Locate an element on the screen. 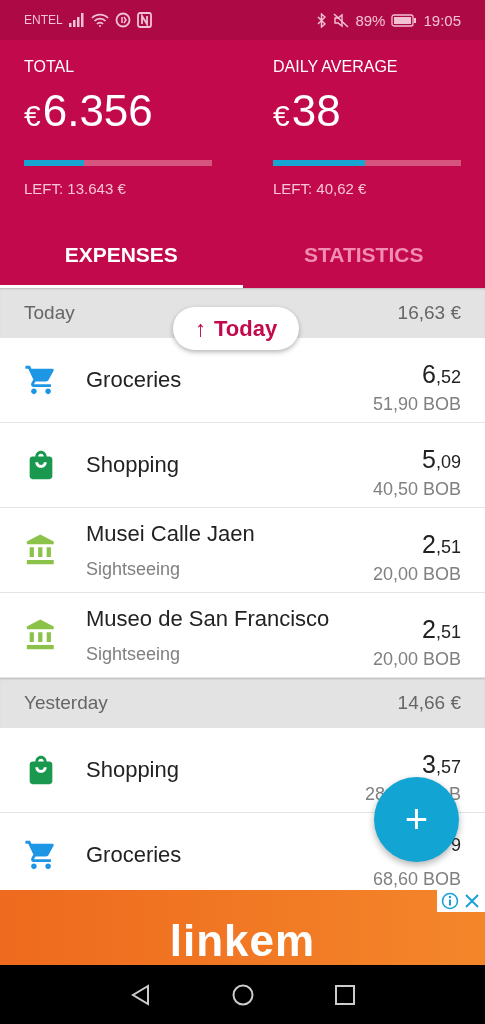  group-date: Today is located at coordinates (49, 313).